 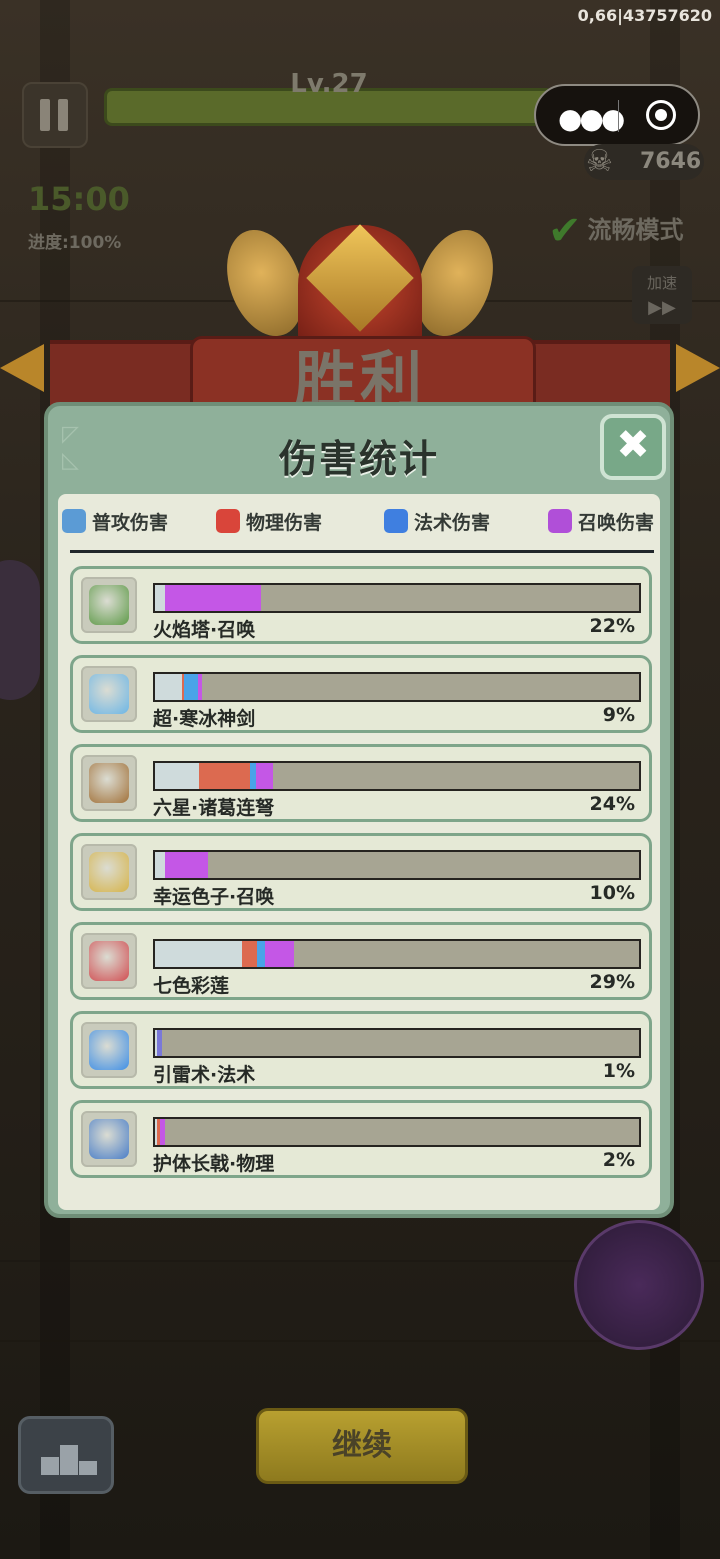 I want to click on damage-row: 引雷术·法术 1%, so click(x=361, y=1050).